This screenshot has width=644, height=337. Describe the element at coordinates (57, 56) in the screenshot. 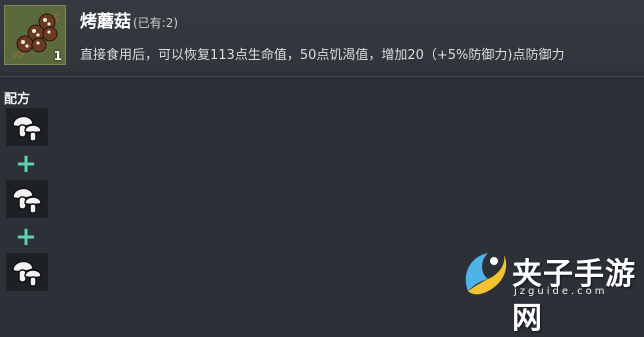

I see `item-count: 1` at that location.